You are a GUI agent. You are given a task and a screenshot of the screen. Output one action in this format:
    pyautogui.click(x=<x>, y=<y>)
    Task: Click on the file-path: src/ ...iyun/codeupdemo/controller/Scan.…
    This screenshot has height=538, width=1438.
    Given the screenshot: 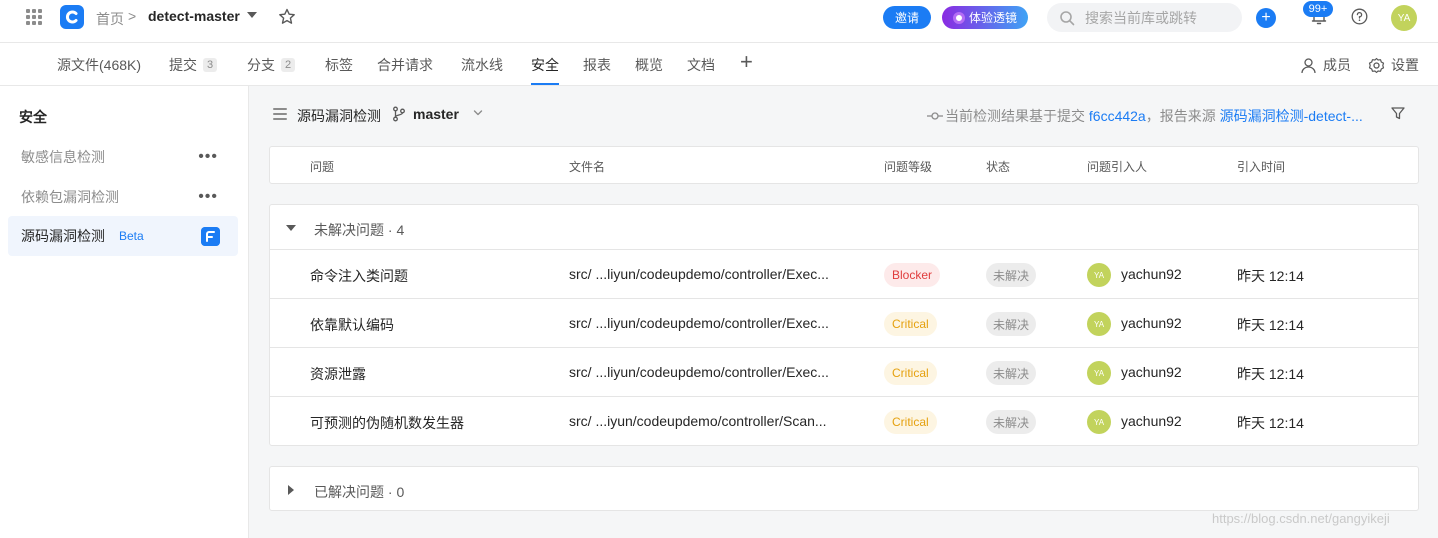 What is the action you would take?
    pyautogui.click(x=705, y=421)
    